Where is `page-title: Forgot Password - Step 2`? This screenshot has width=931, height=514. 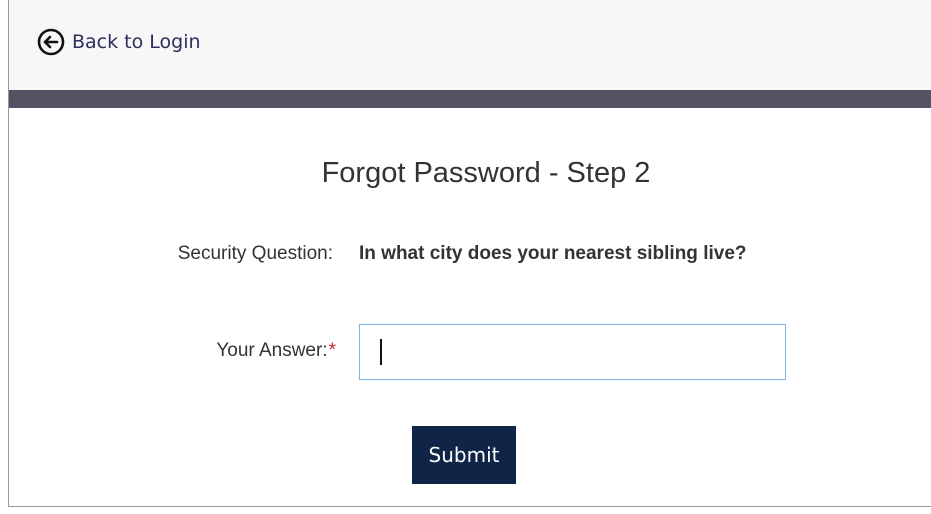 page-title: Forgot Password - Step 2 is located at coordinates (486, 173).